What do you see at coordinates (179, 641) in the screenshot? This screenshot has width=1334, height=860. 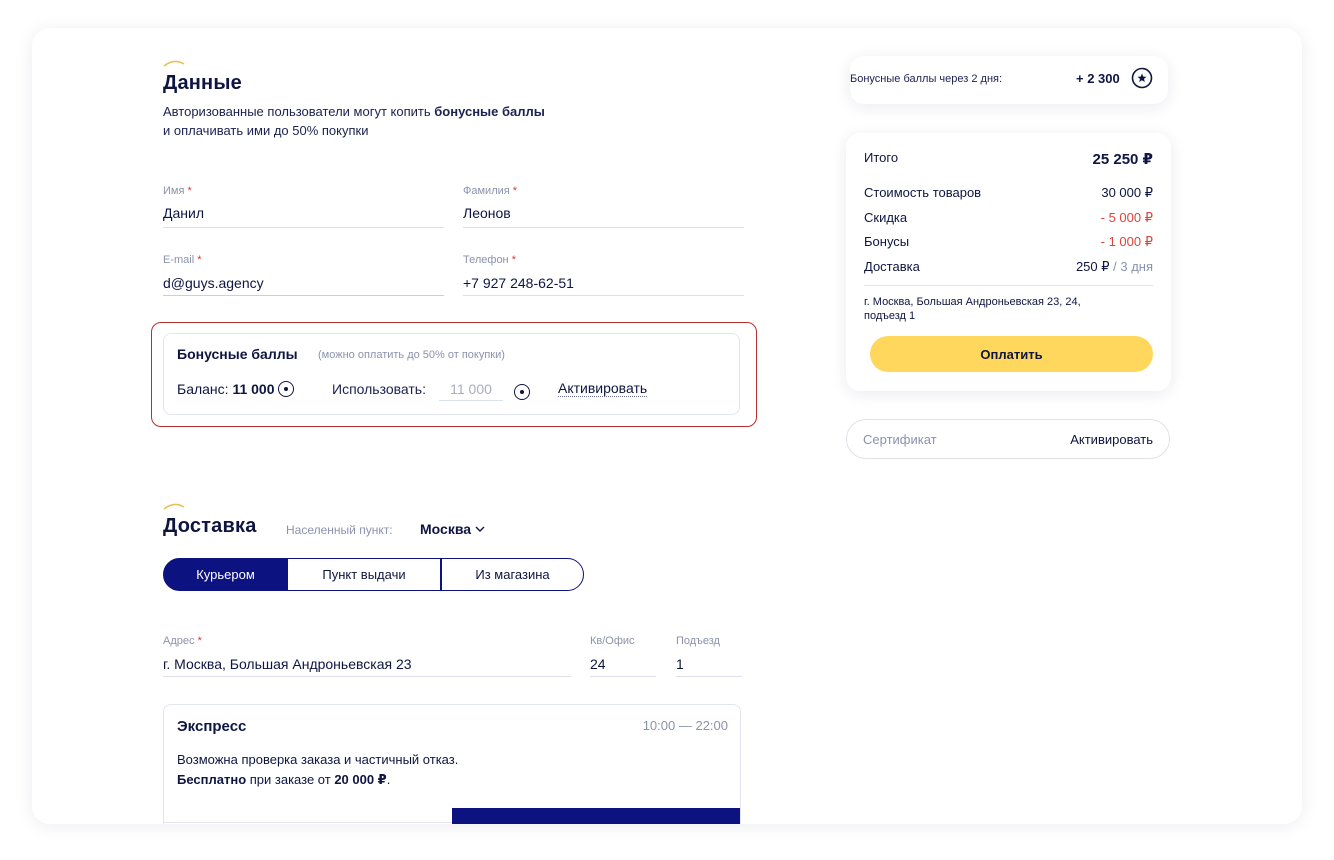 I see `address-label-text: Адрес` at bounding box center [179, 641].